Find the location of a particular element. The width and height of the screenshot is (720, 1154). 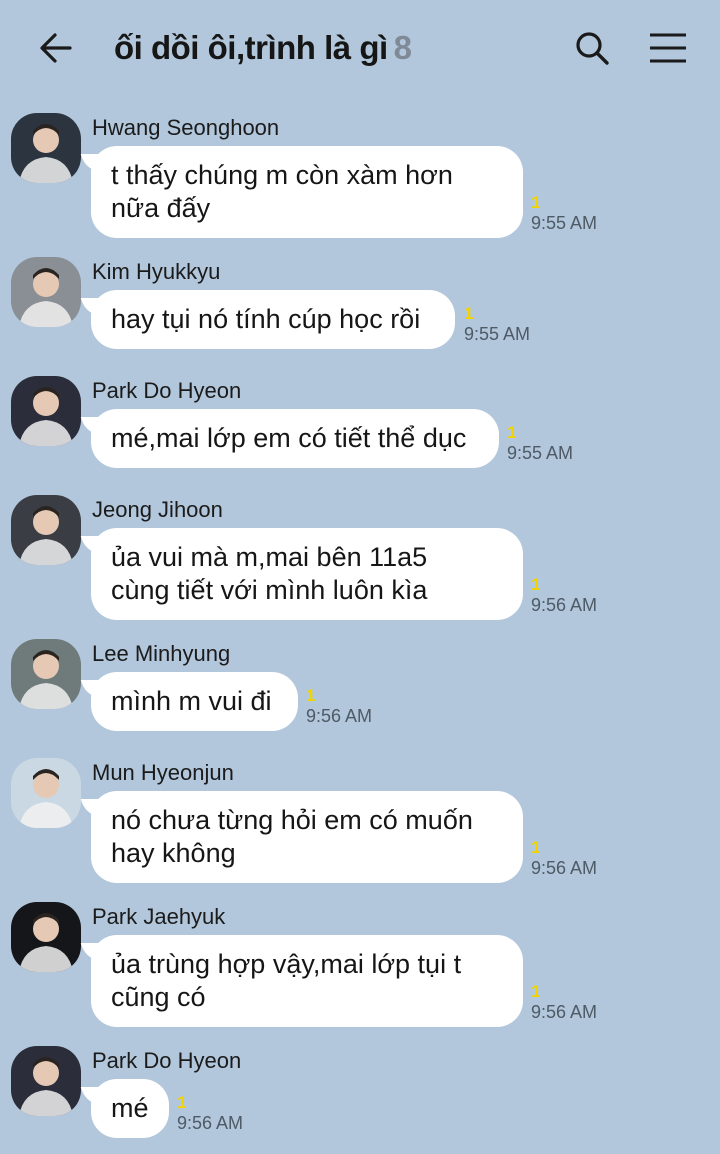

message-text-line: ủa vui mà m,mai bên 11a5 is located at coordinates (269, 557).